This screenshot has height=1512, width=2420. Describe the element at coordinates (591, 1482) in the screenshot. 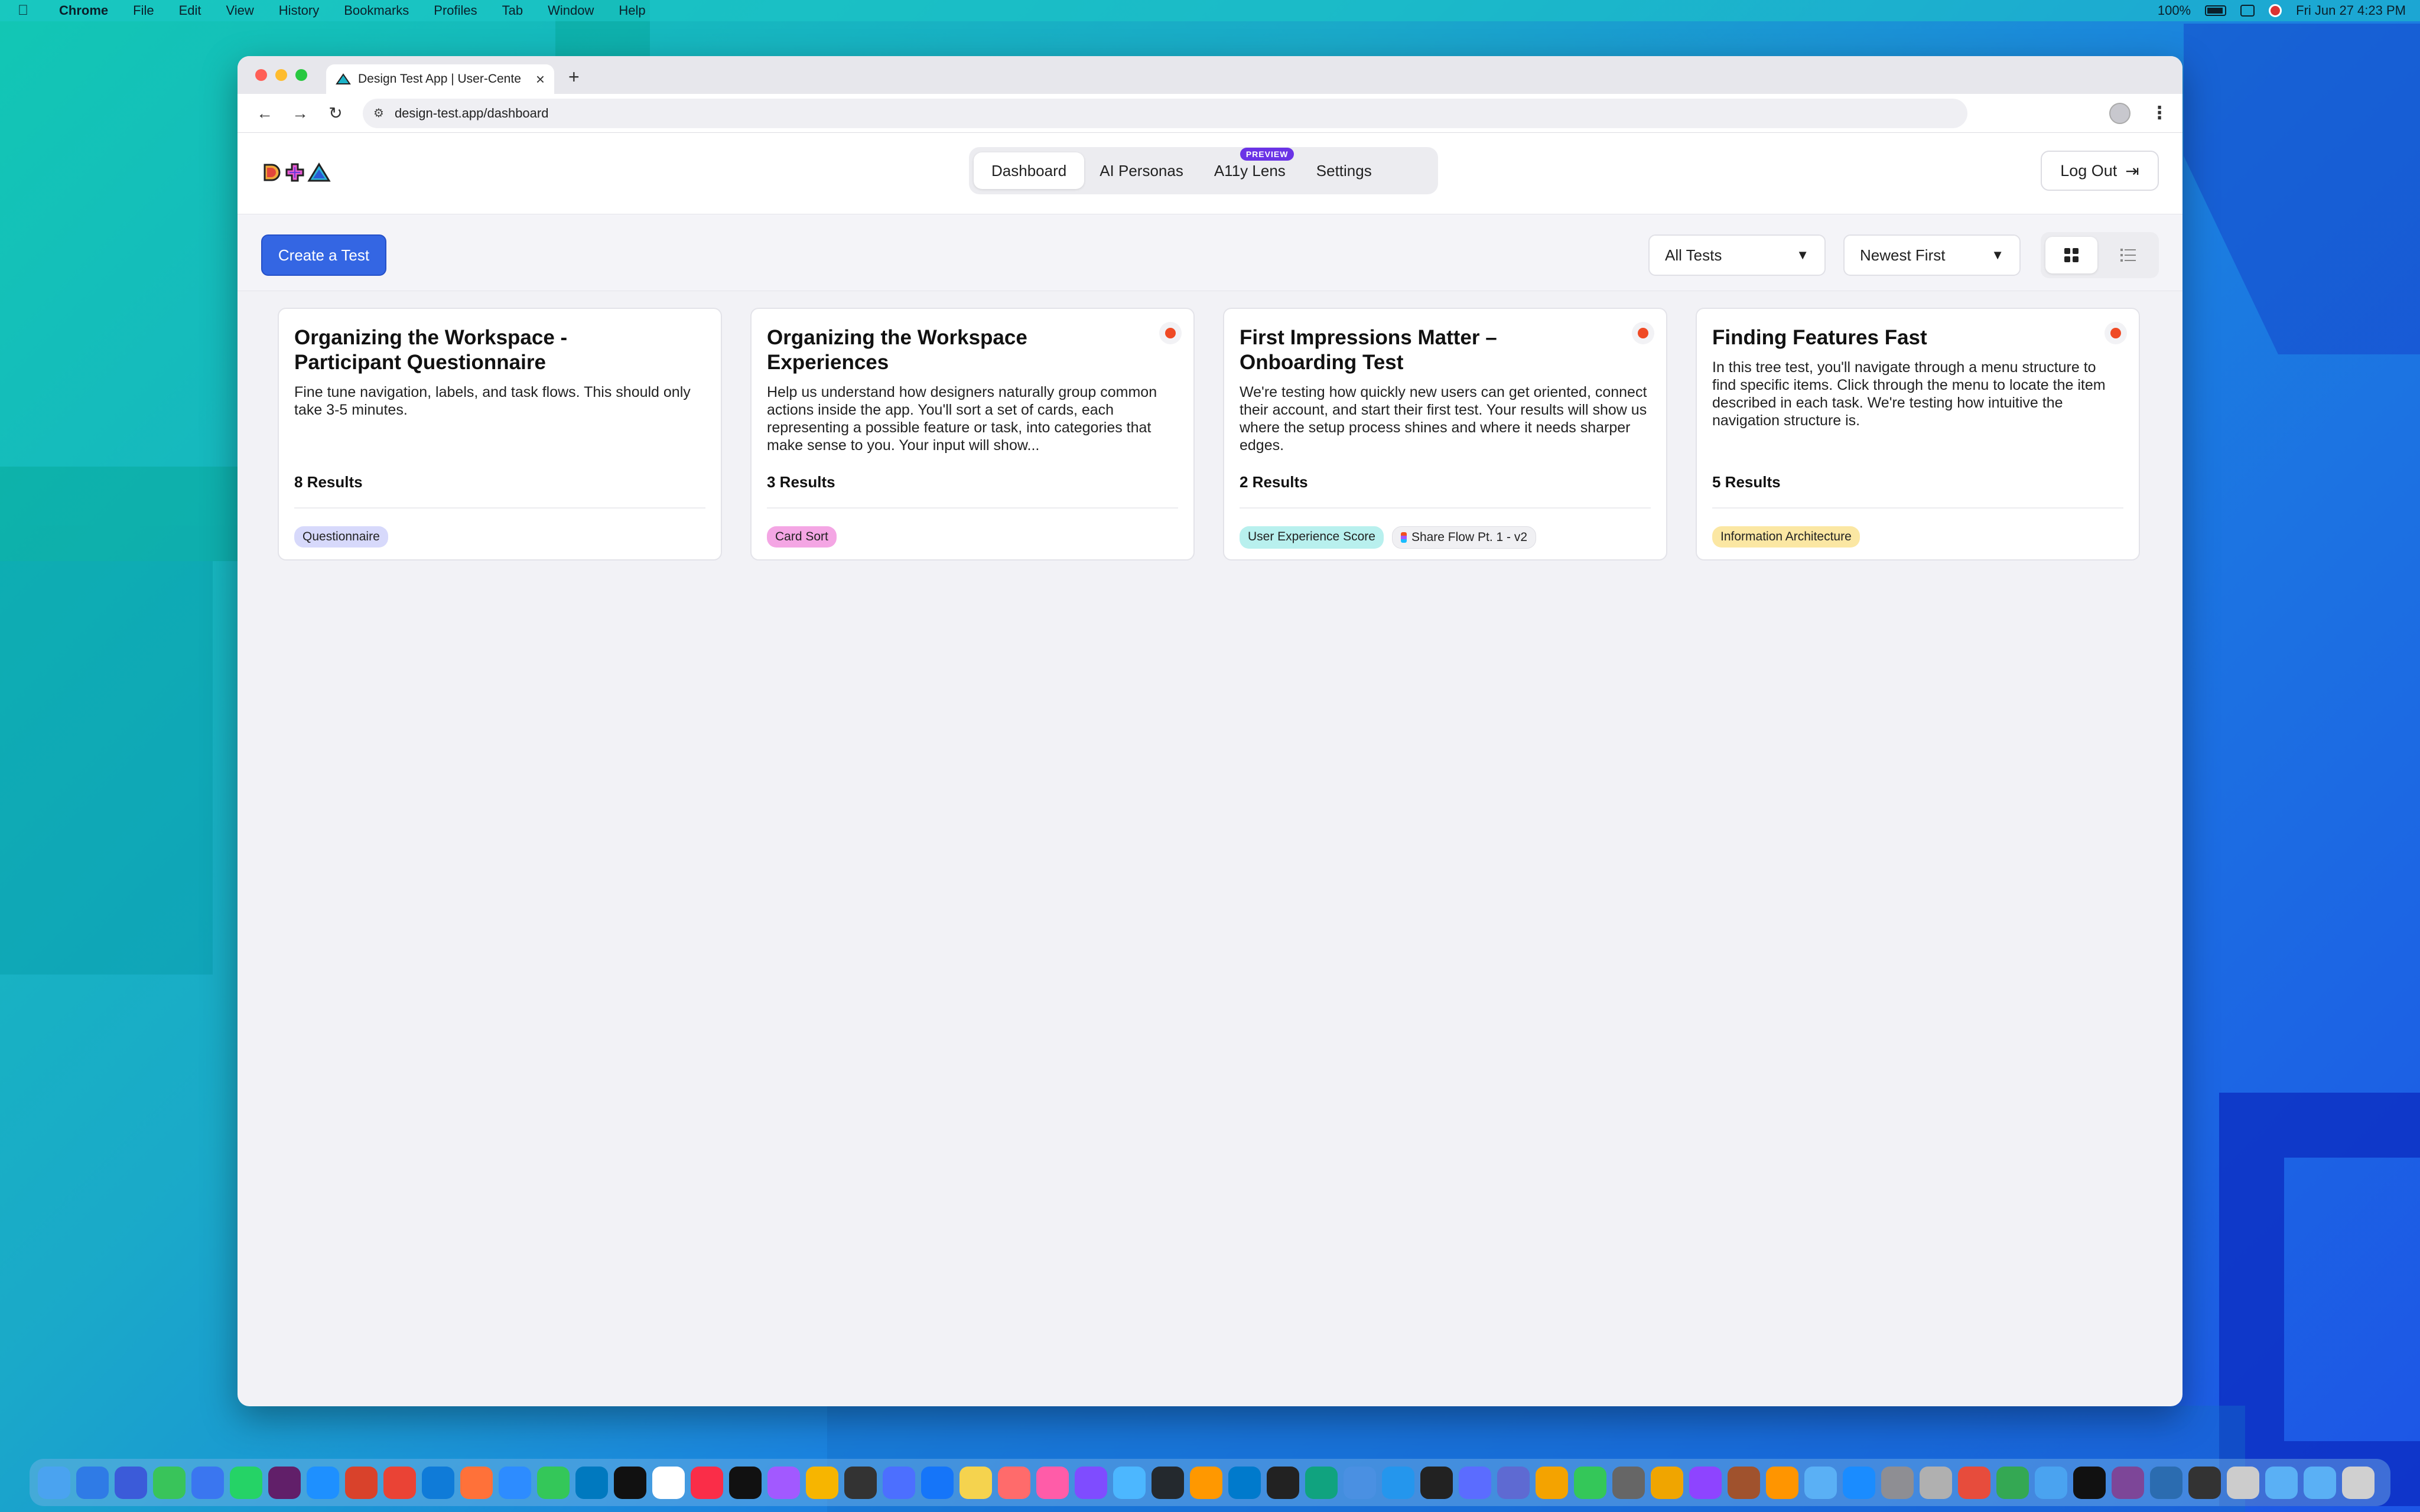

I see `trello-icon` at that location.